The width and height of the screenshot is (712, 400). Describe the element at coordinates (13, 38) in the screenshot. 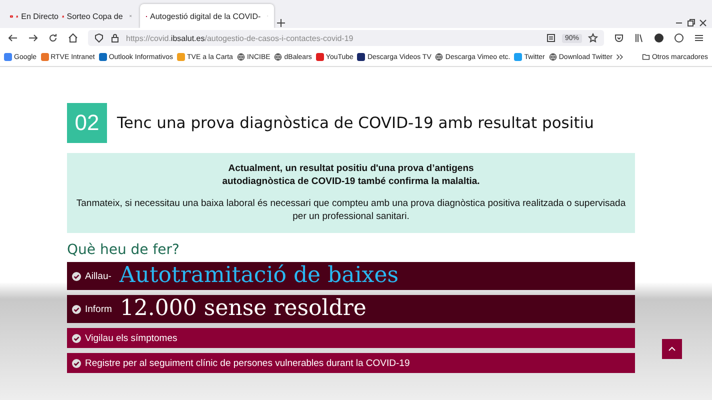

I see `back-icon` at that location.